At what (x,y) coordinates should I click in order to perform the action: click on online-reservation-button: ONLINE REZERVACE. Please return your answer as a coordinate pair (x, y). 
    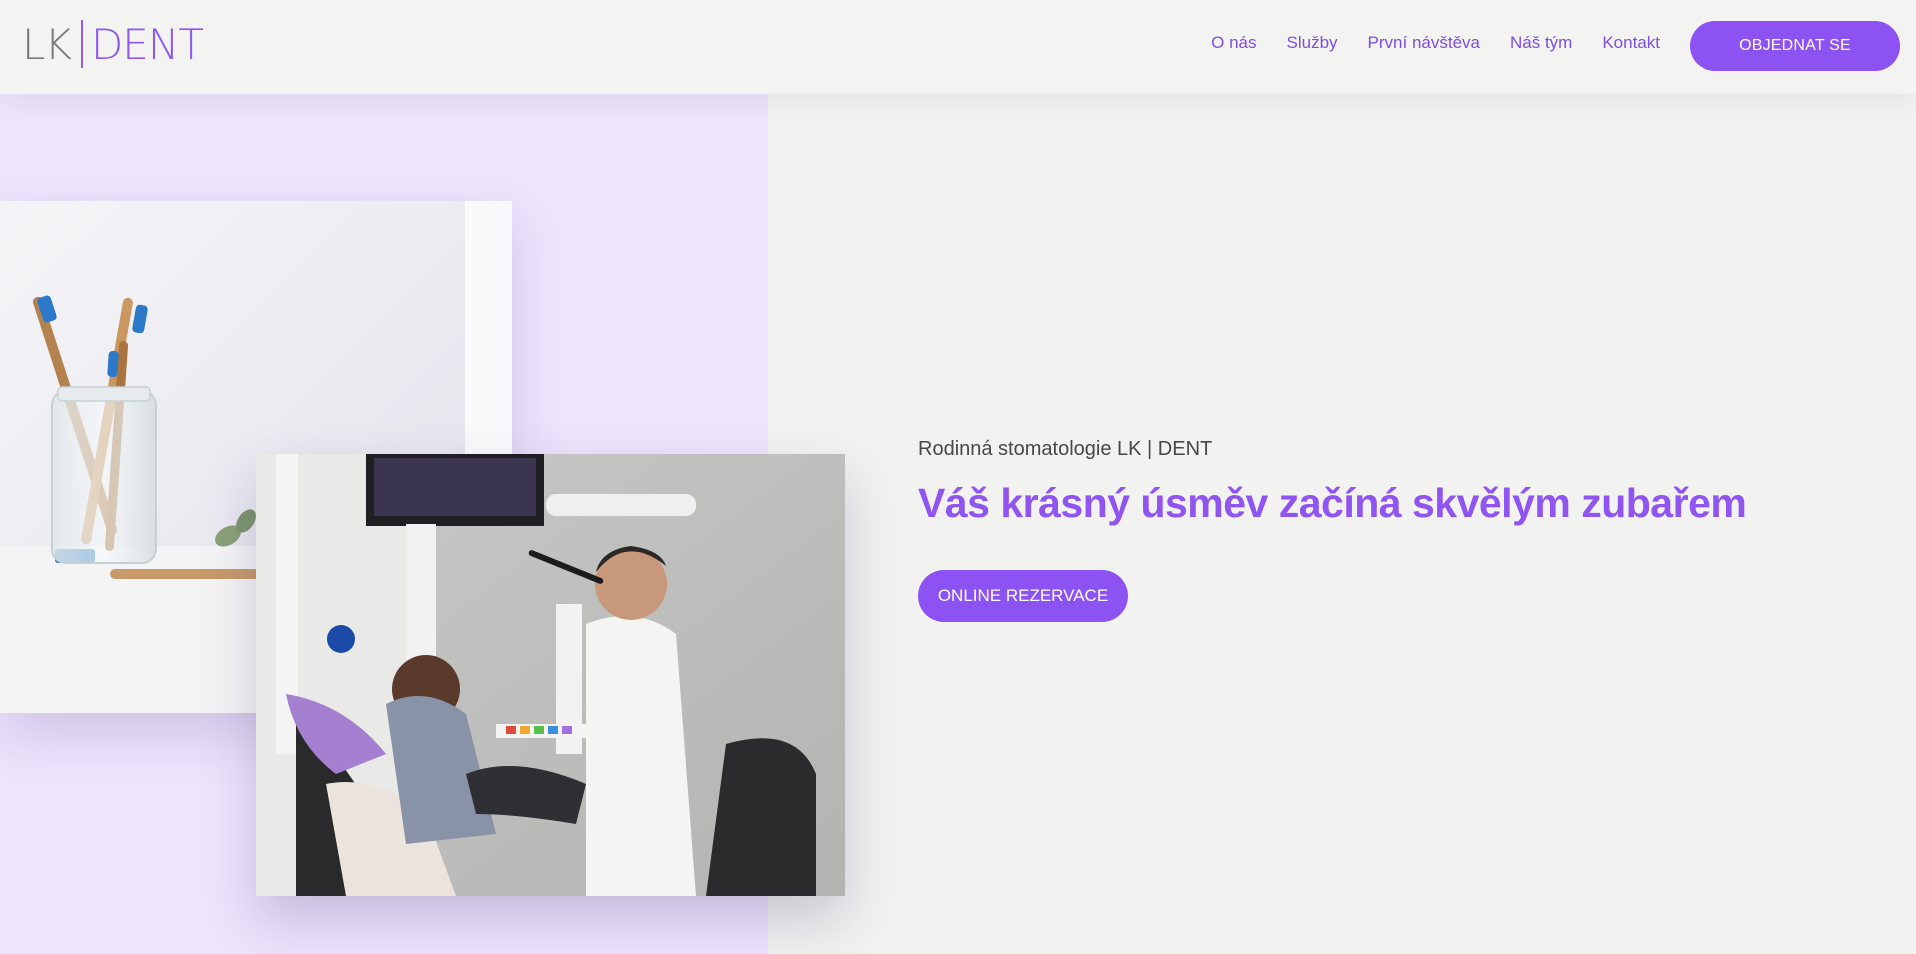
    Looking at the image, I should click on (1023, 596).